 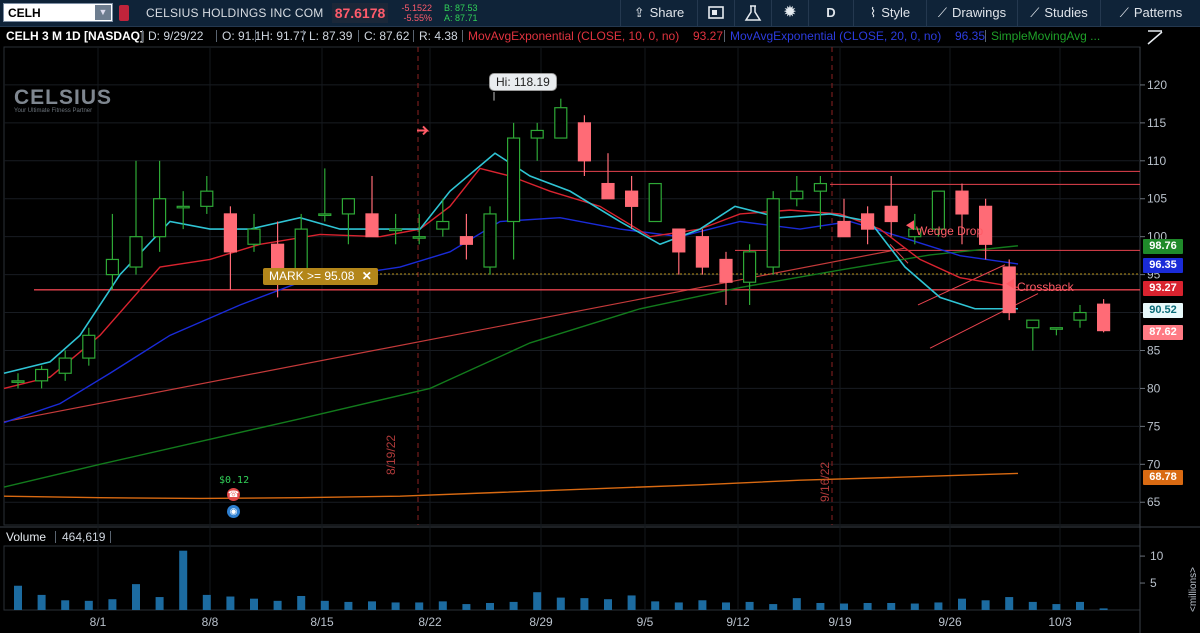 I want to click on x-tick-label: 9/12, so click(x=738, y=622).